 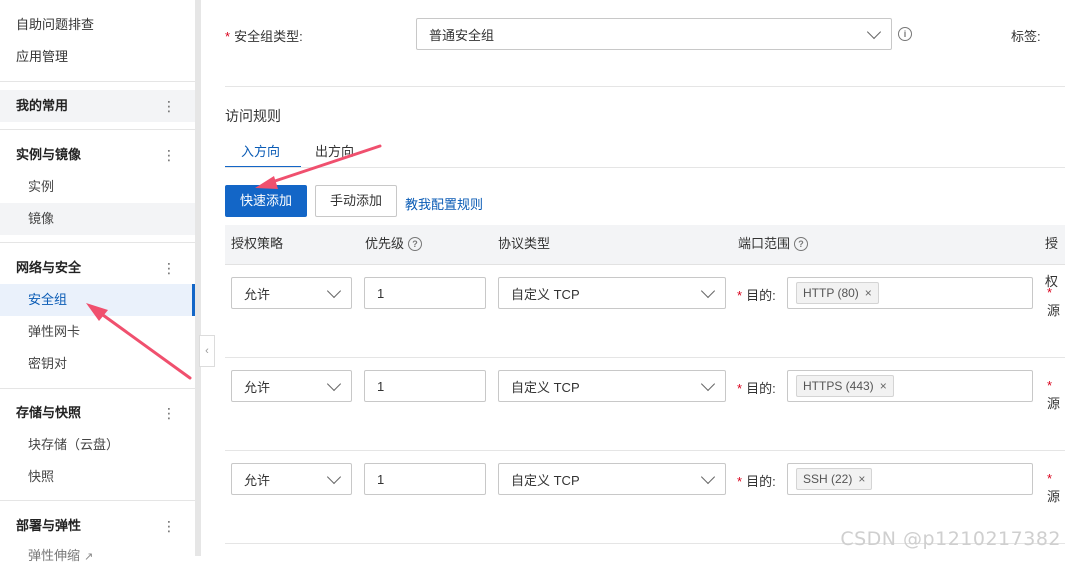 What do you see at coordinates (41, 476) in the screenshot?
I see `sidebar-item-label: 快照` at bounding box center [41, 476].